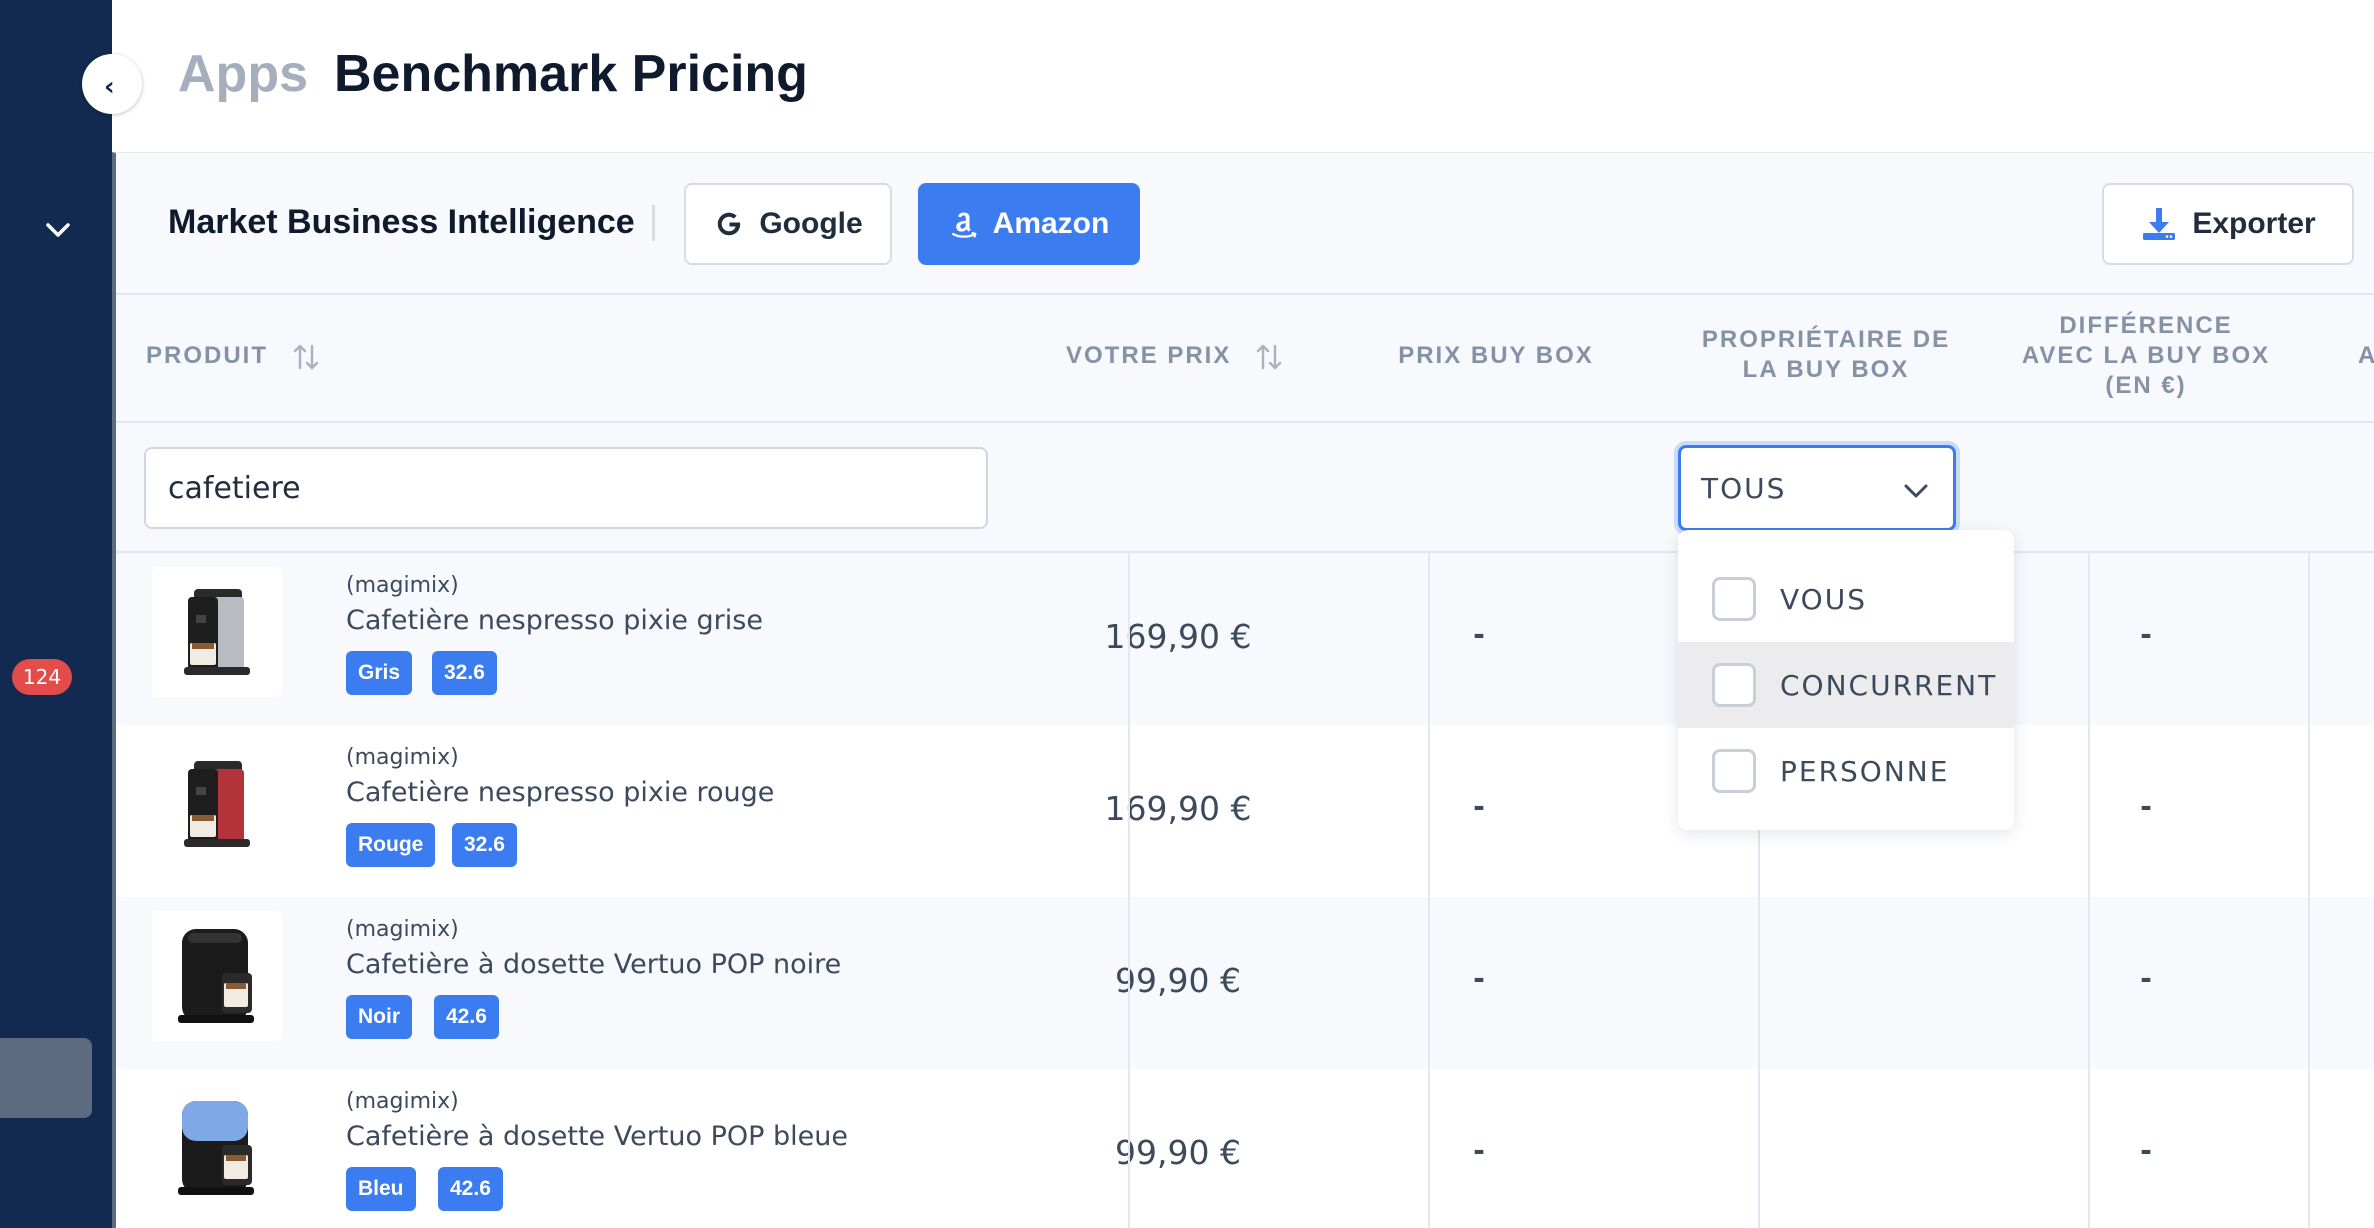 The height and width of the screenshot is (1228, 2374). I want to click on google-button: Google, so click(788, 224).